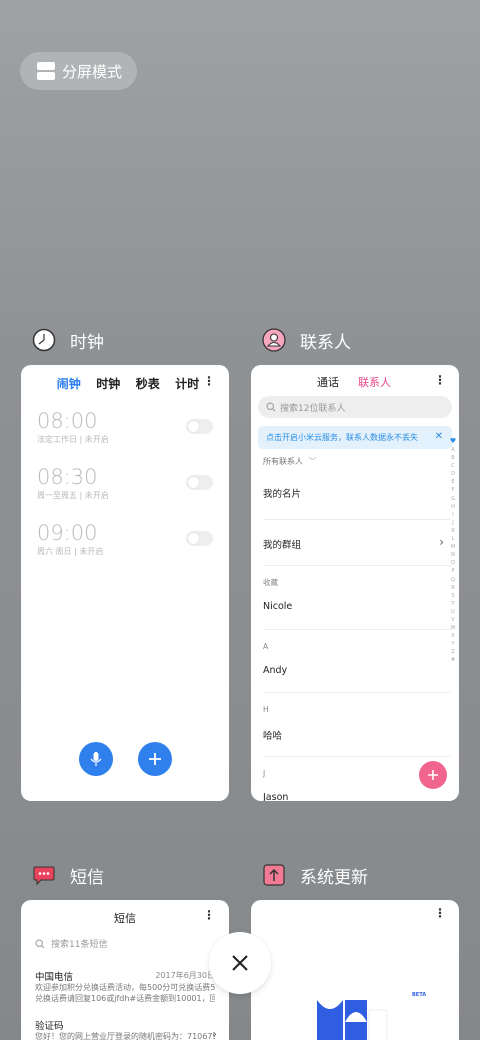 The image size is (480, 1040). Describe the element at coordinates (452, 571) in the screenshot. I see `alphabet-index-letter: P` at that location.